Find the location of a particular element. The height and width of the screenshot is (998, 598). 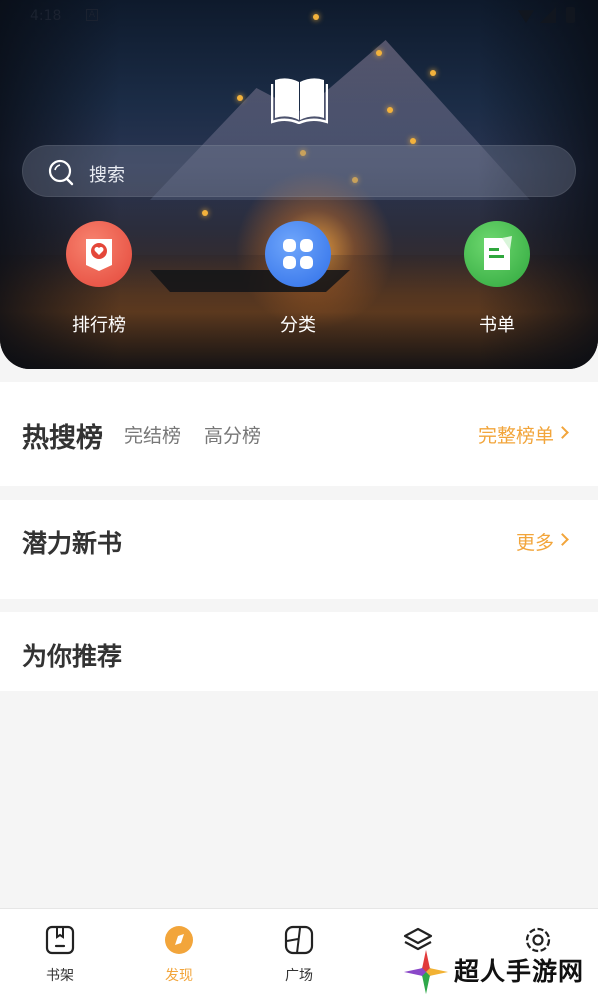

watermark: 超人手游网 is located at coordinates (498, 971).